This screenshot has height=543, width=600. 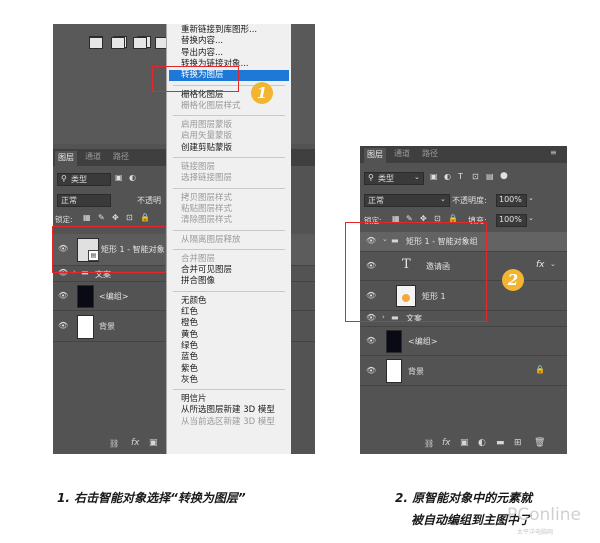 What do you see at coordinates (198, 281) in the screenshot?
I see `menu-item: 拼合图像` at bounding box center [198, 281].